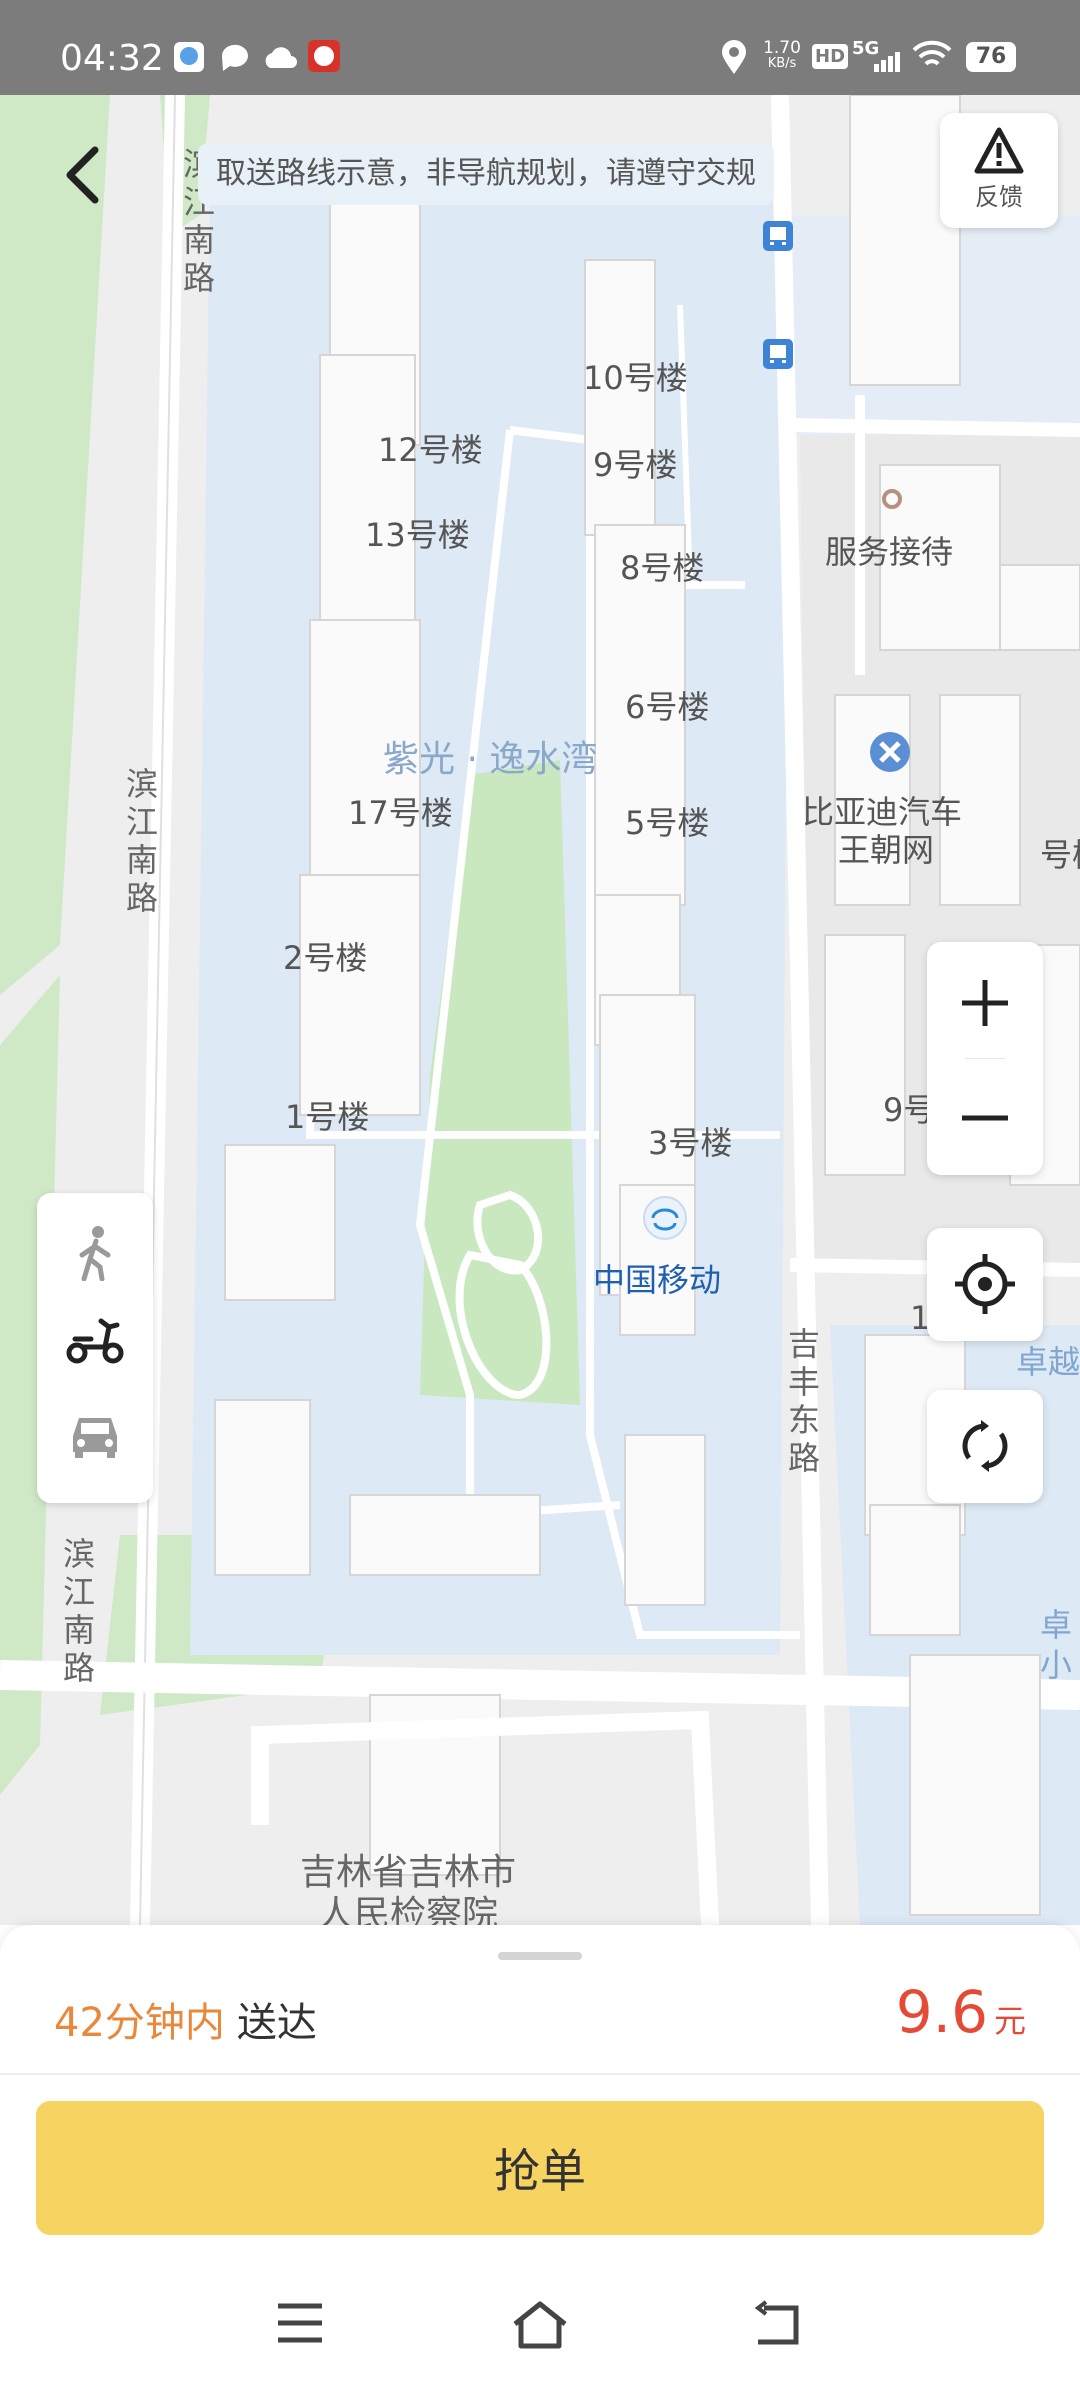 Image resolution: width=1080 pixels, height=2388 pixels. I want to click on feedback-label: 反馈, so click(999, 197).